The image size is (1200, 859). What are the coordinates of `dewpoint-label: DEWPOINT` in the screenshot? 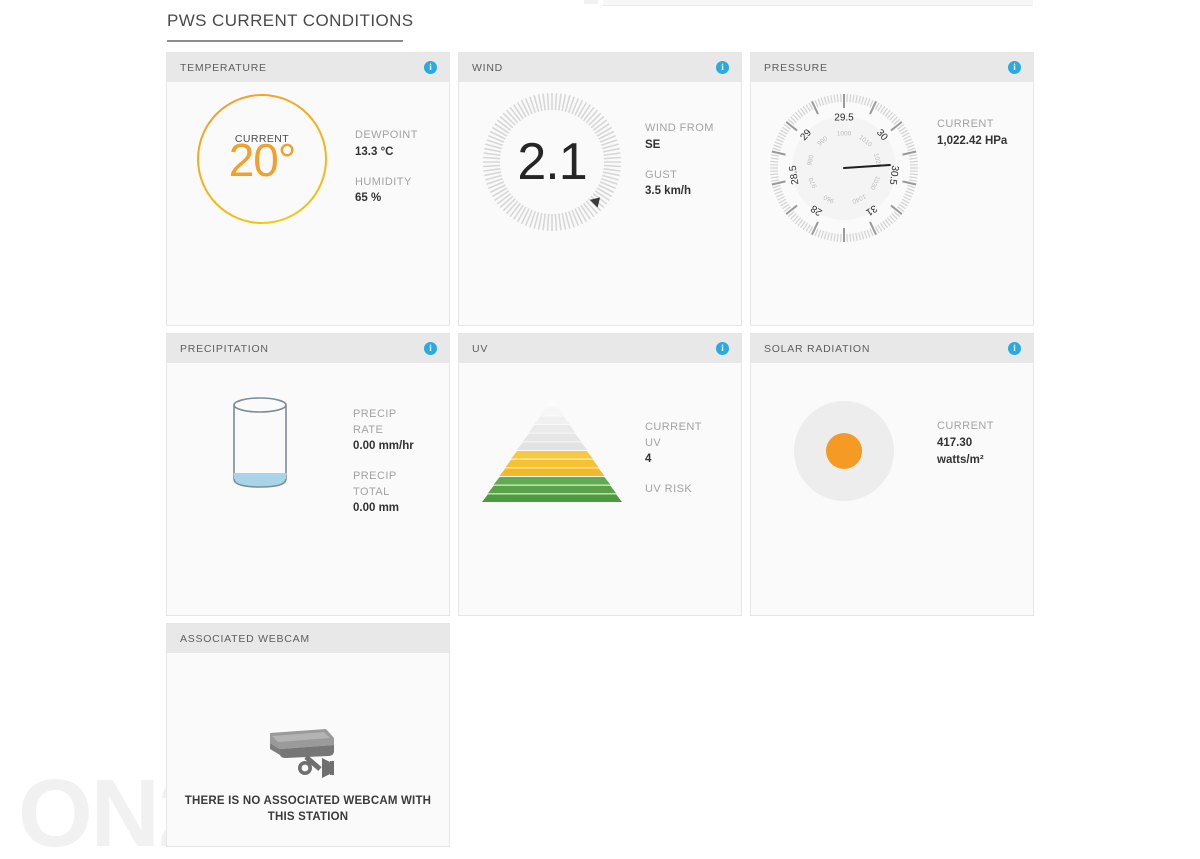 It's located at (386, 135).